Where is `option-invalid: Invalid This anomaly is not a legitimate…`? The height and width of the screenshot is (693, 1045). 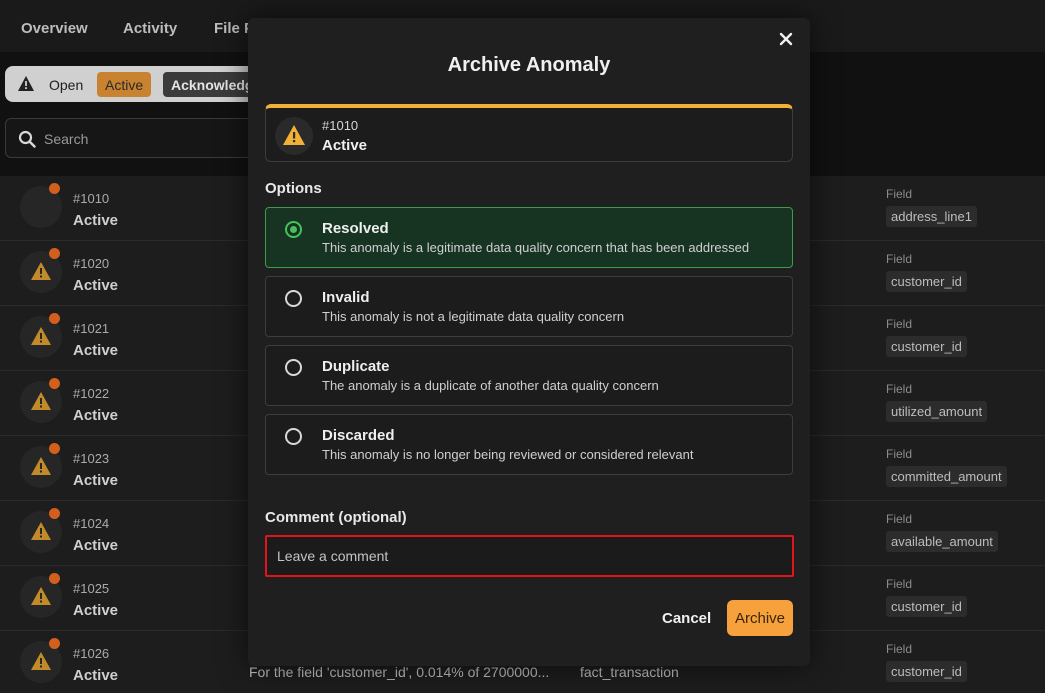
option-invalid: Invalid This anomaly is not a legitimate… is located at coordinates (529, 306).